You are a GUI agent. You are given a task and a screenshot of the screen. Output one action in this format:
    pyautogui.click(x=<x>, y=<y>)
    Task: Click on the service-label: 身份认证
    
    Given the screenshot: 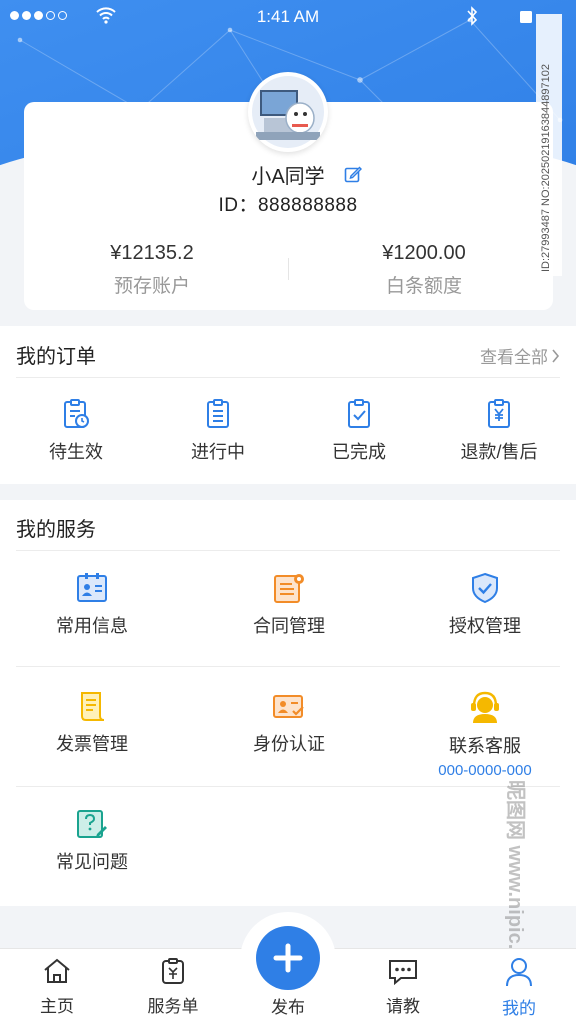 What is the action you would take?
    pyautogui.click(x=289, y=744)
    